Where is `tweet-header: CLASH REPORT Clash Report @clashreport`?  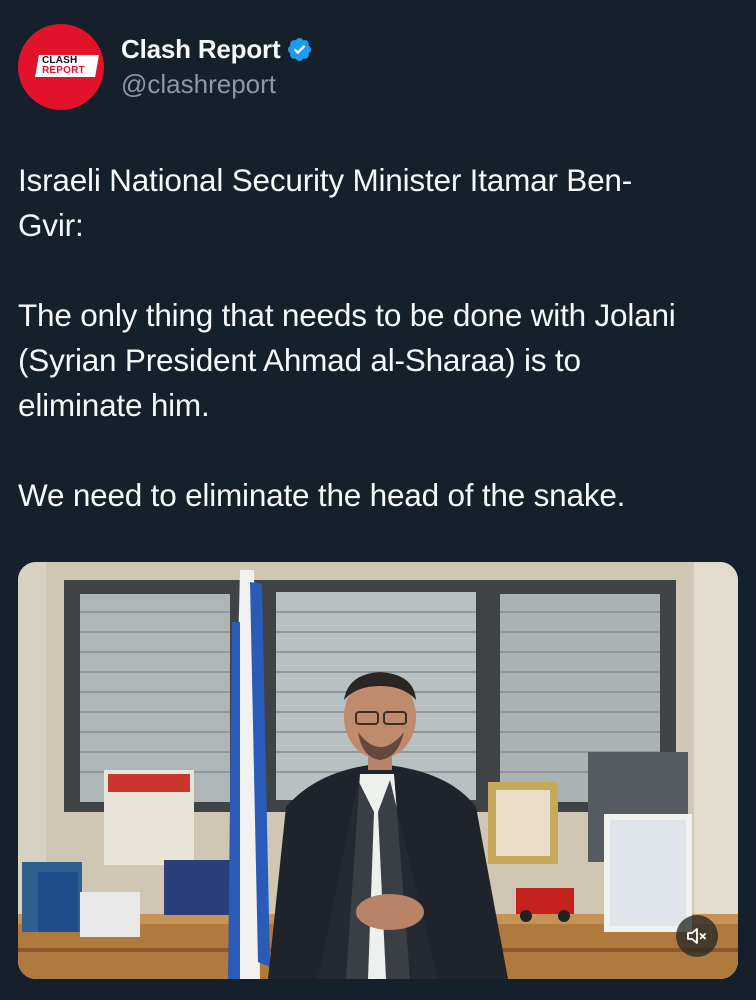
tweet-header: CLASH REPORT Clash Report @clashreport is located at coordinates (165, 67).